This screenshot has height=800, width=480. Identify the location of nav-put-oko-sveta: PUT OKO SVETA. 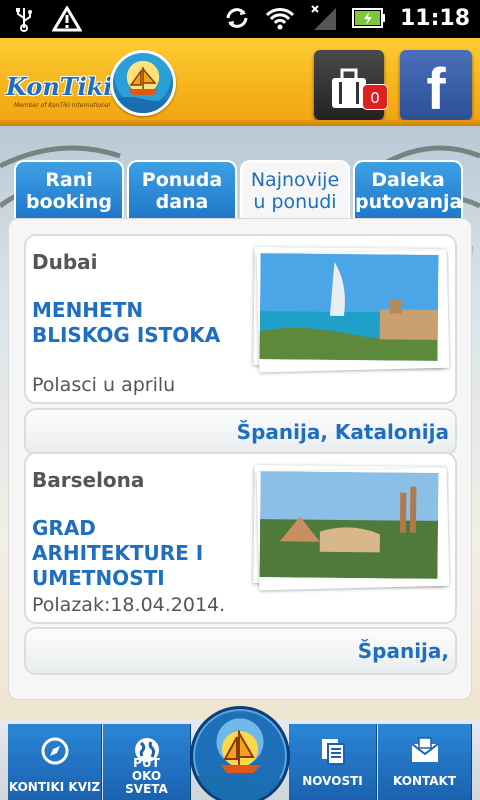
(147, 762).